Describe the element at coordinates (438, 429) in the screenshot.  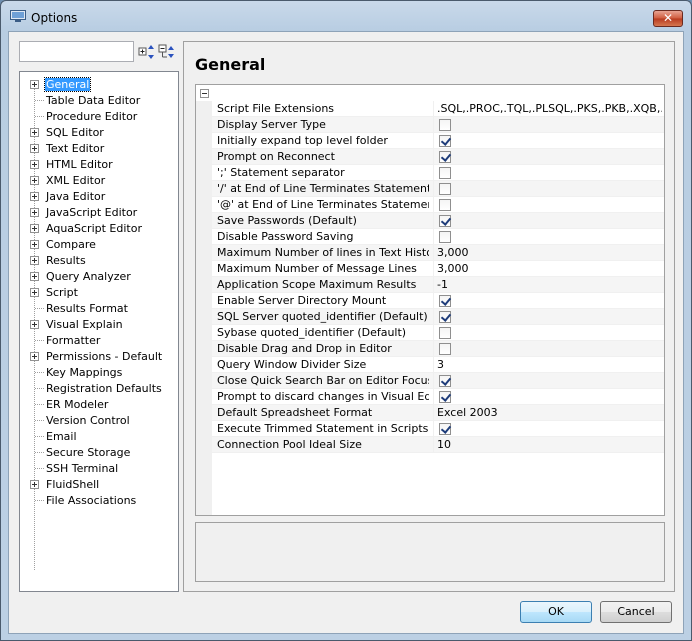
I see `property-row: Execute Trimmed Statement in Scripts` at that location.